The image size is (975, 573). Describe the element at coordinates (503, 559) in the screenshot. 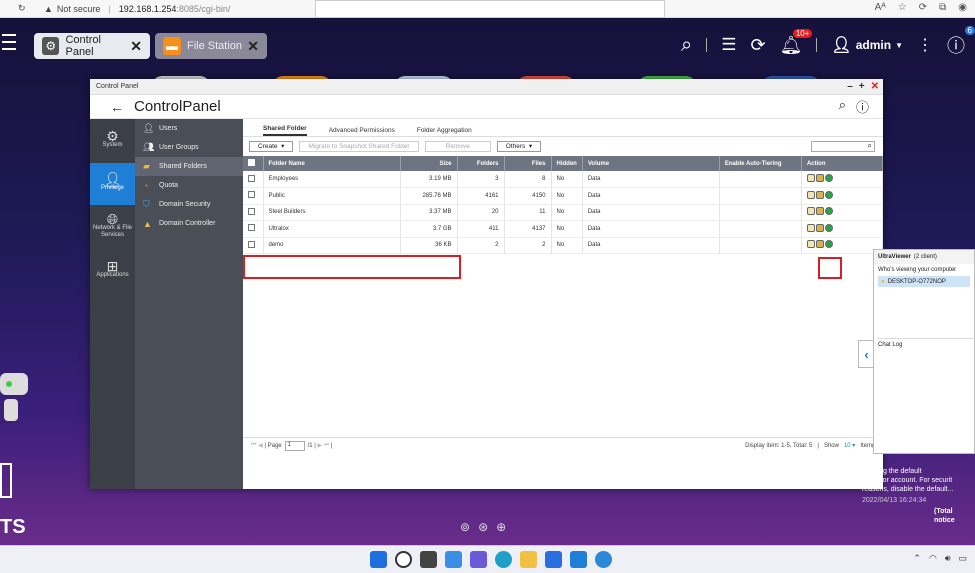

I see `edge-icon` at that location.